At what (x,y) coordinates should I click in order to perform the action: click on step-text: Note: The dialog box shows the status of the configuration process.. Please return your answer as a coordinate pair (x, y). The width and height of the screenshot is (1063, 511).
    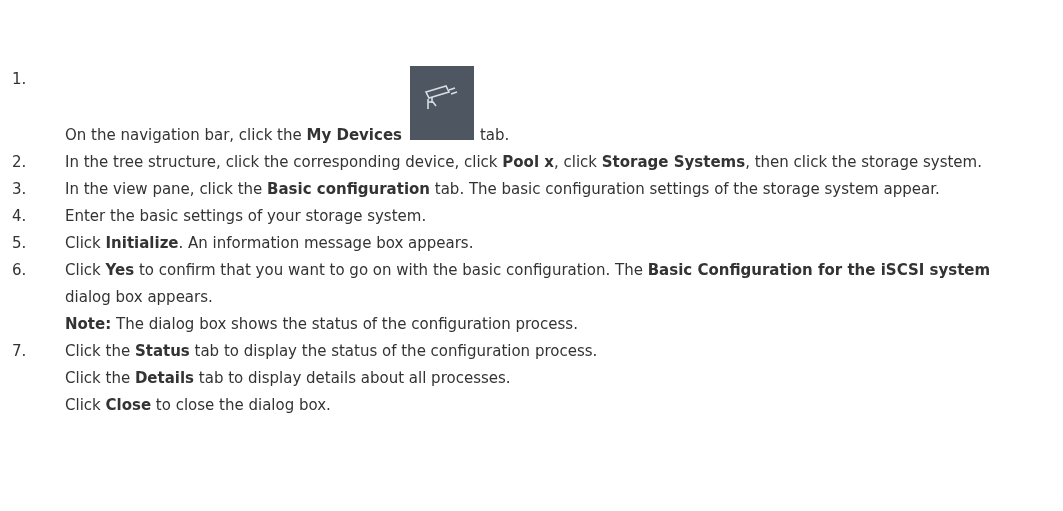
    Looking at the image, I should click on (322, 324).